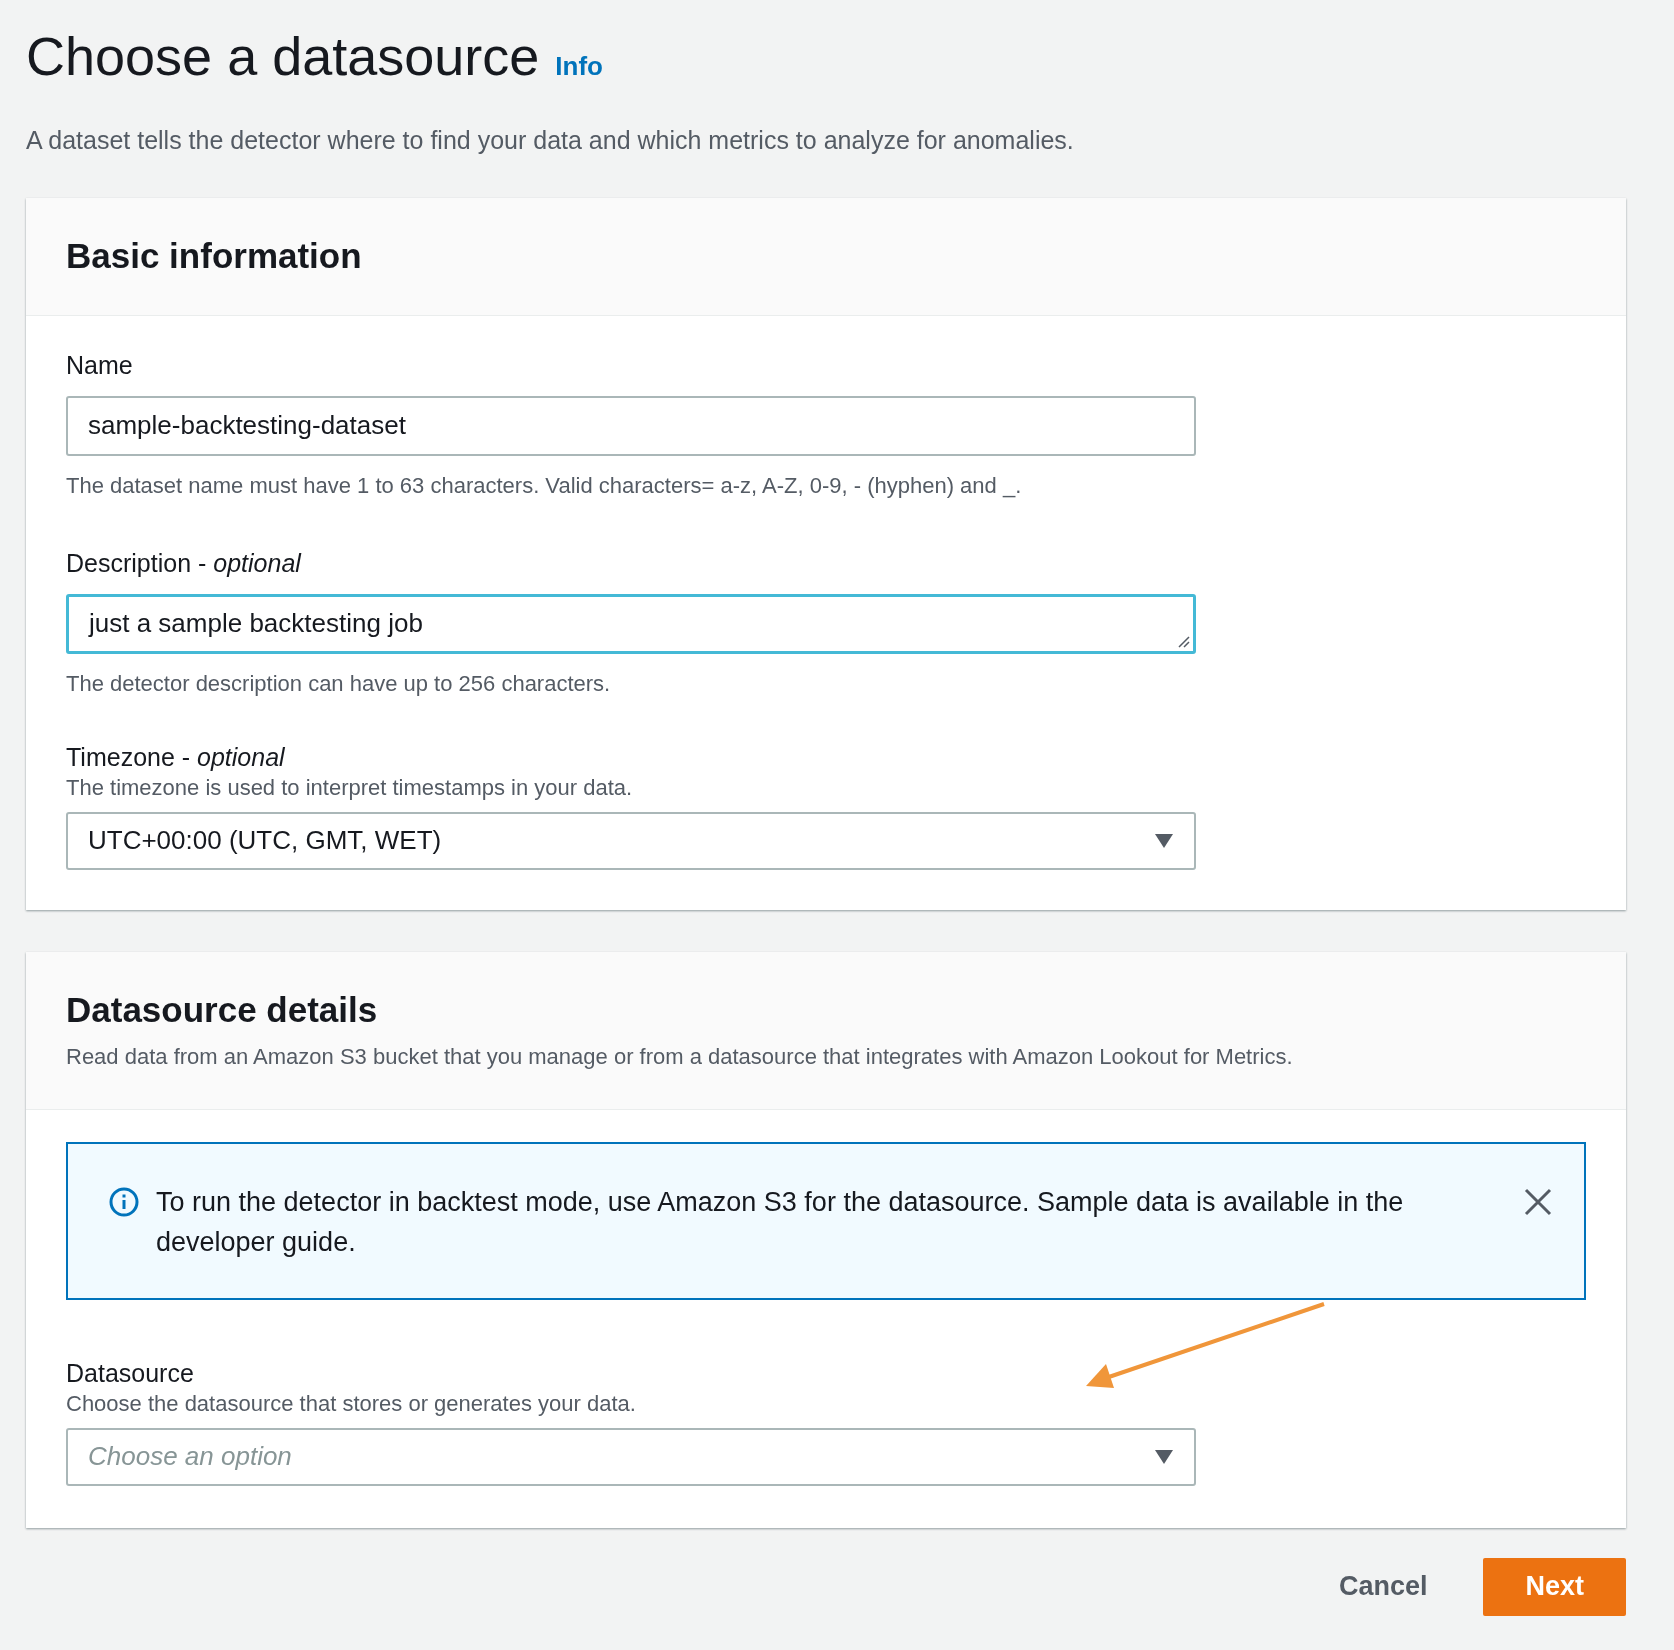  I want to click on section-heading: Basic information, so click(214, 255).